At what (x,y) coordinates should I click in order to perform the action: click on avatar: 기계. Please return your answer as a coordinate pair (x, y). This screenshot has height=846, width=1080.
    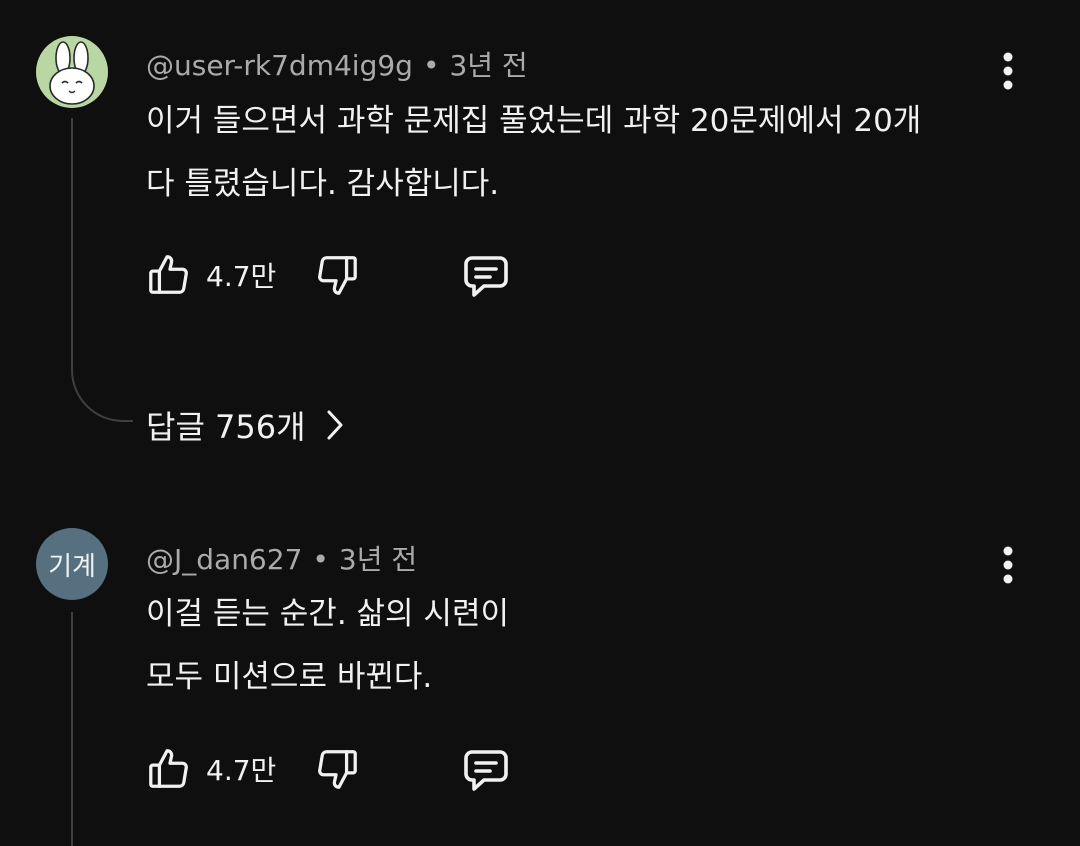
    Looking at the image, I should click on (72, 564).